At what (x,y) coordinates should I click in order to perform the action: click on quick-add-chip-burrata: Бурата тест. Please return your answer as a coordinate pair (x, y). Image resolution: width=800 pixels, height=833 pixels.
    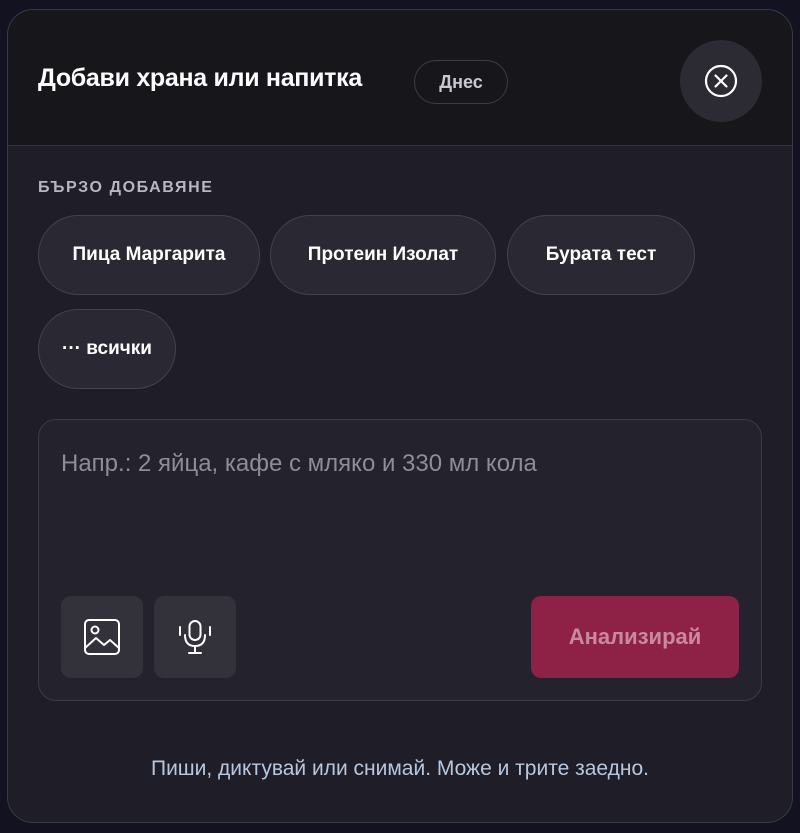
    Looking at the image, I should click on (601, 255).